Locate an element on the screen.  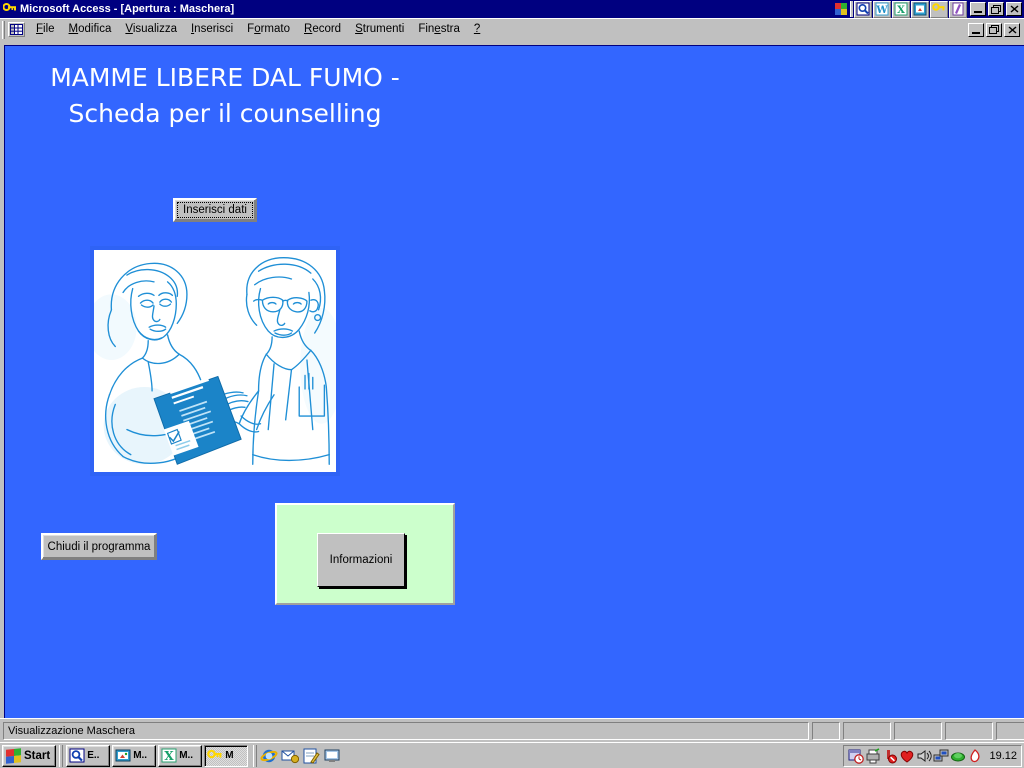
task-button-photoeditor: M.. is located at coordinates (134, 755).